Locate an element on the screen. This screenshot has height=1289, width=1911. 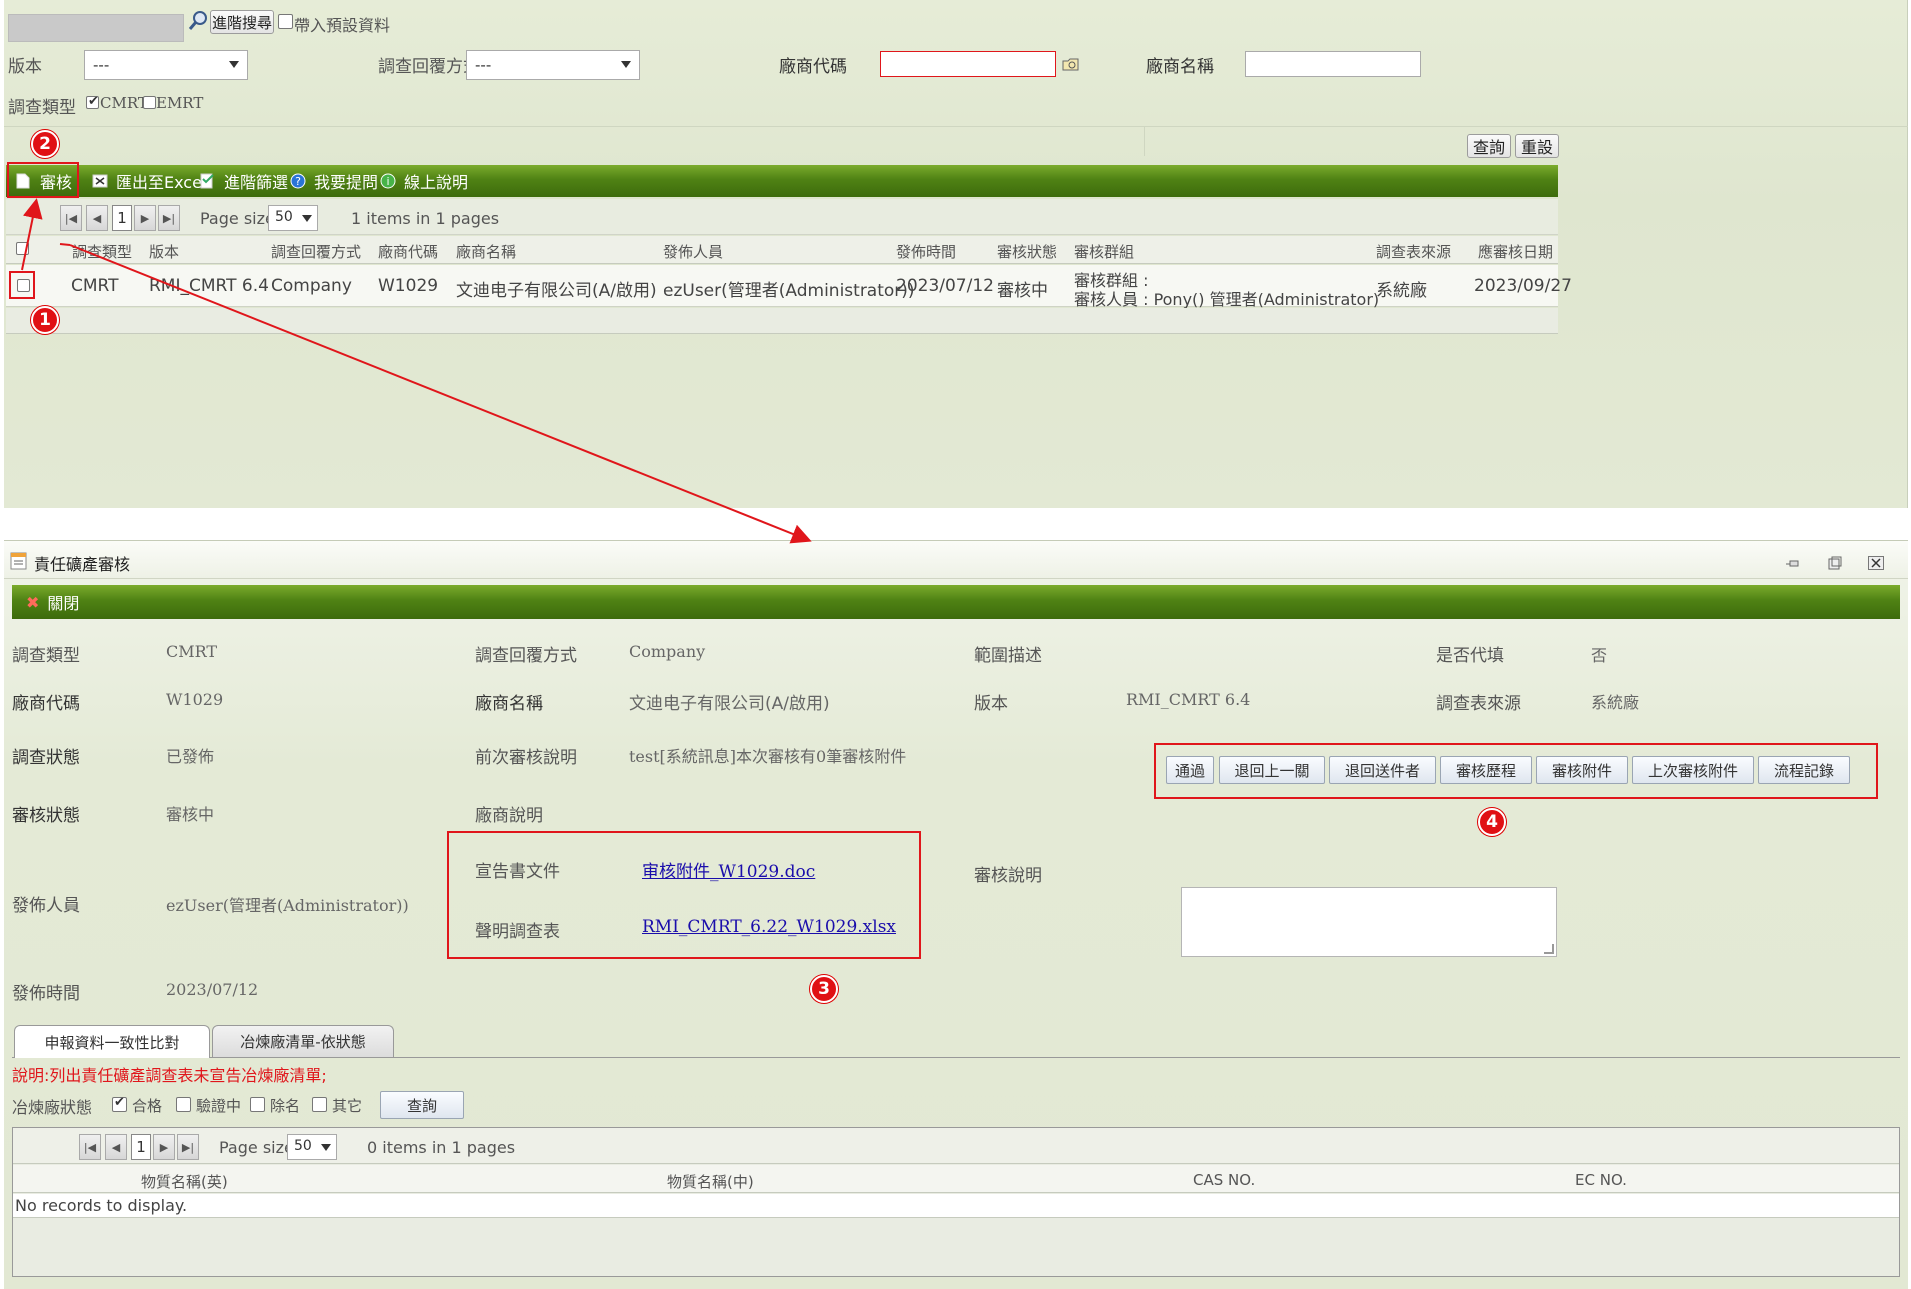
annotation-arrows is located at coordinates (416, 371).